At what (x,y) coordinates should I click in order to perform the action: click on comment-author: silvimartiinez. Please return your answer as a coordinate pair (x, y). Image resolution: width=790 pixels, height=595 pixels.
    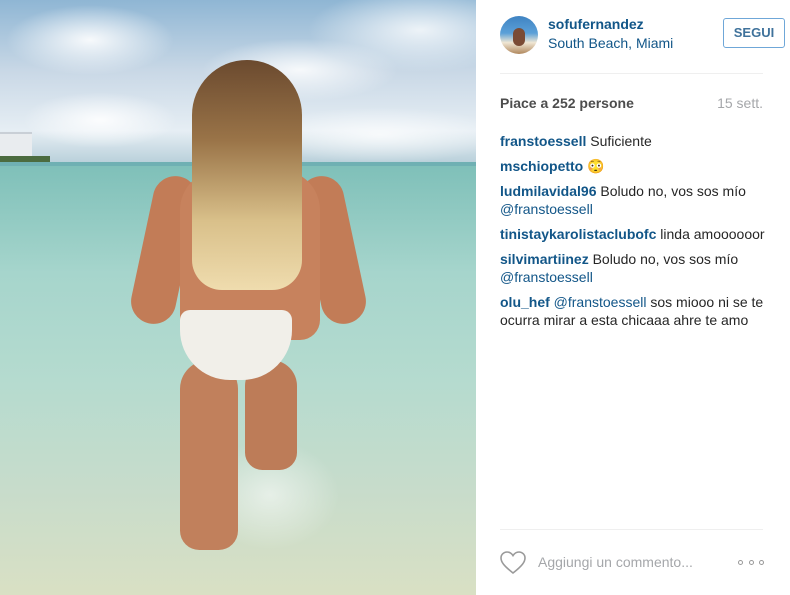
    Looking at the image, I should click on (544, 259).